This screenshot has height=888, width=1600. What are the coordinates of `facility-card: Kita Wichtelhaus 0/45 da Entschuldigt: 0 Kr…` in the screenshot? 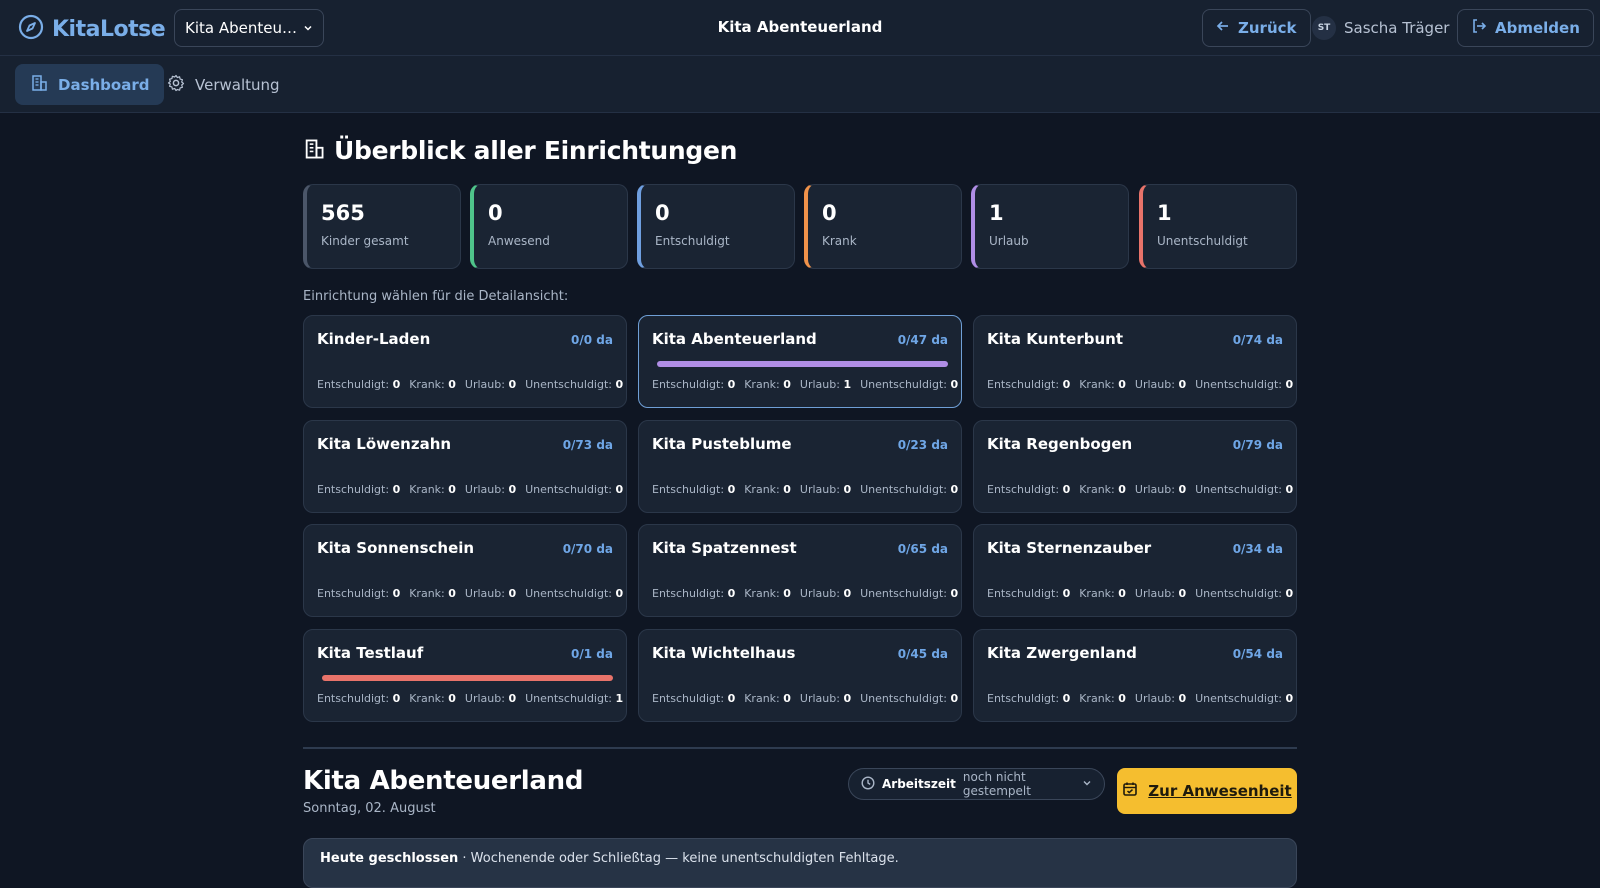 It's located at (800, 675).